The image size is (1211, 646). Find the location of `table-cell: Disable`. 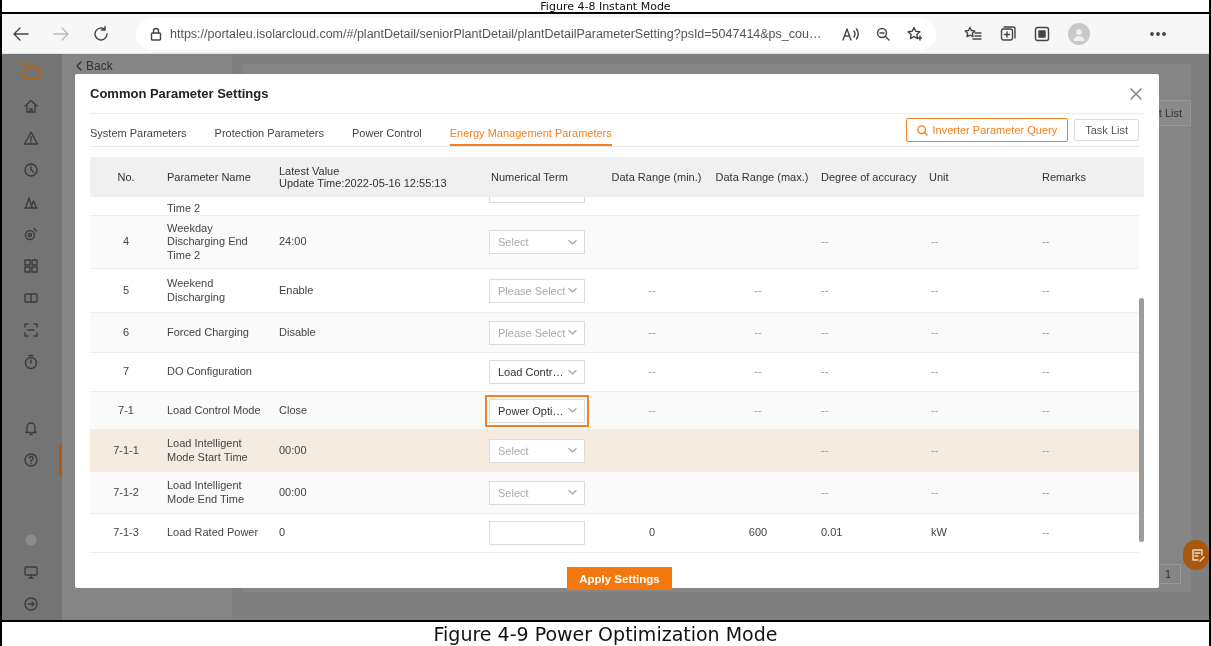

table-cell: Disable is located at coordinates (297, 331).